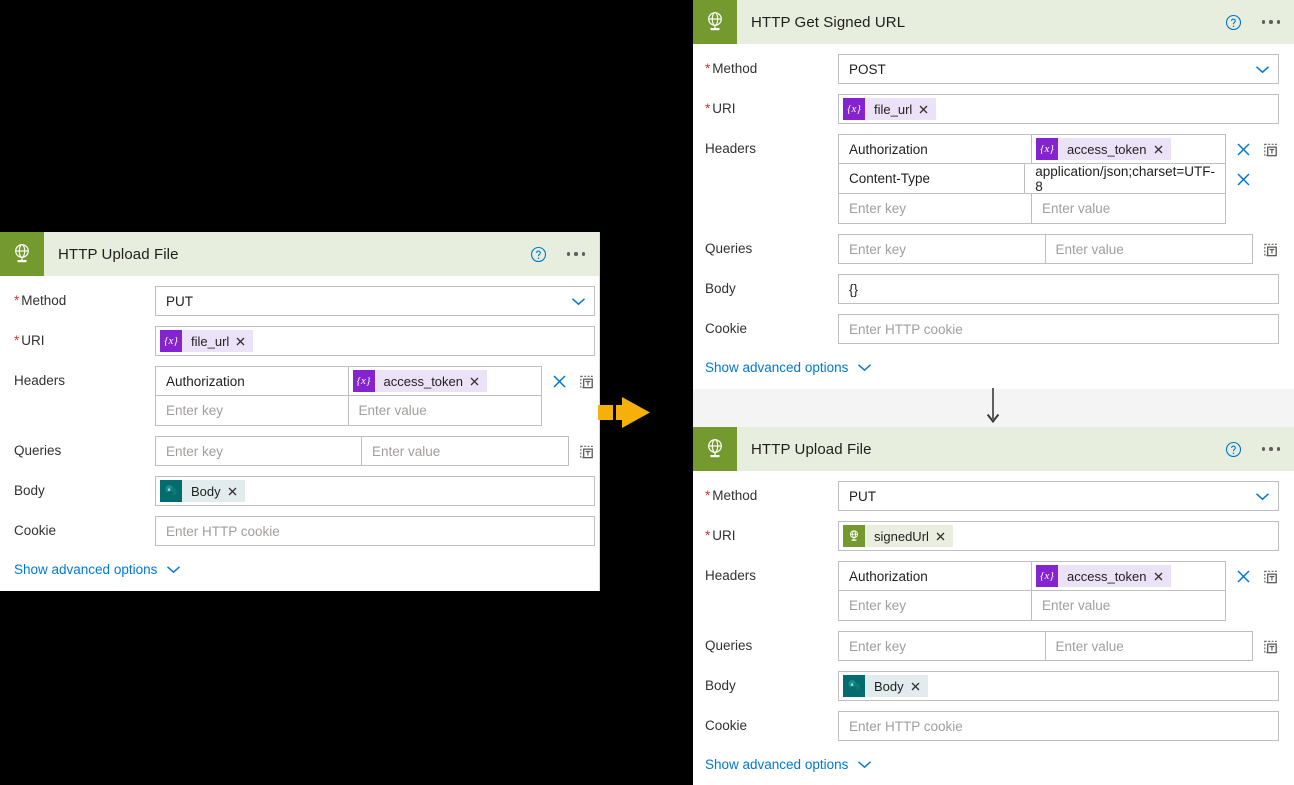 The height and width of the screenshot is (785, 1294). What do you see at coordinates (993, 22) in the screenshot?
I see `card-header: HTTP Get Signed URL` at bounding box center [993, 22].